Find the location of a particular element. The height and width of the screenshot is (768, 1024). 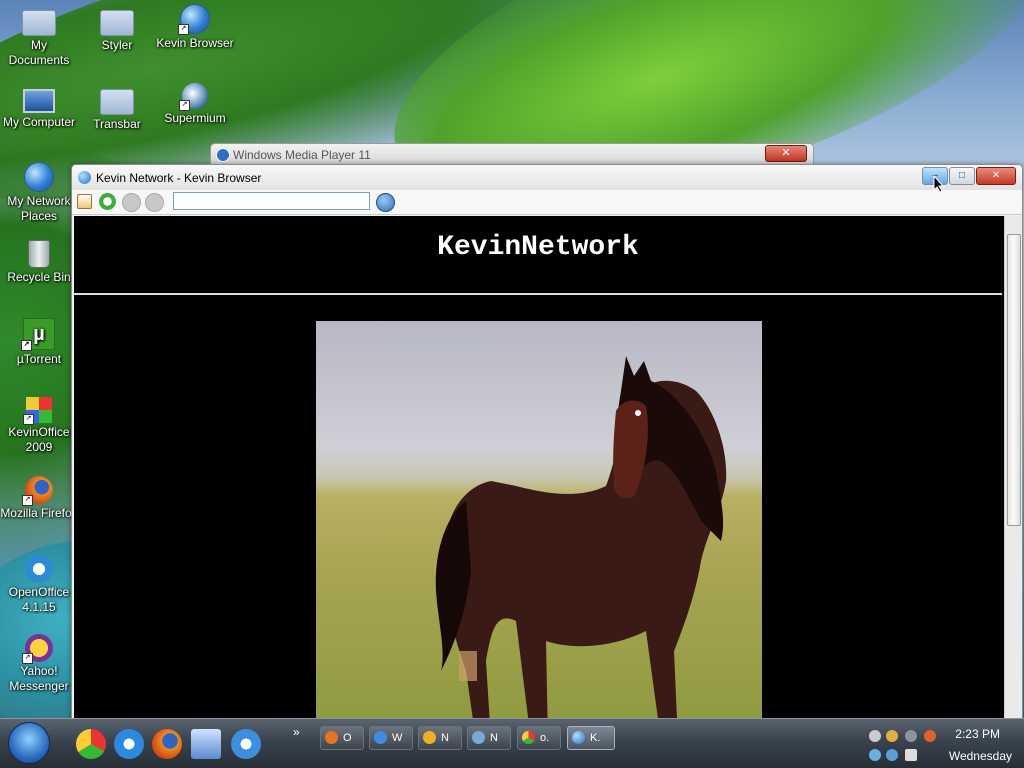

desktop-icon-label: KevinOffice 2009 is located at coordinates (39, 439).